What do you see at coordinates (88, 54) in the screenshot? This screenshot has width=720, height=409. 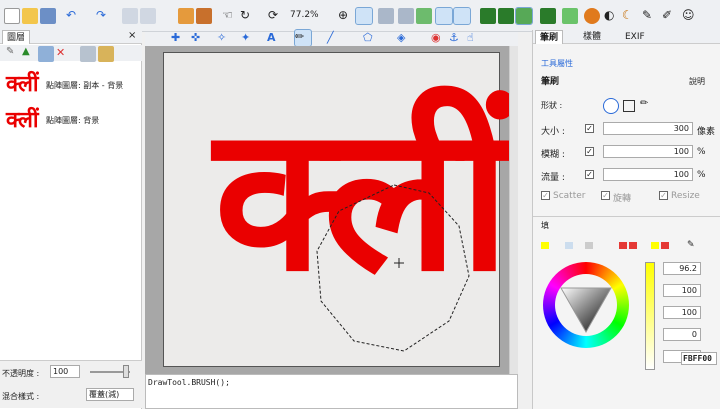 I see `merge-icon` at bounding box center [88, 54].